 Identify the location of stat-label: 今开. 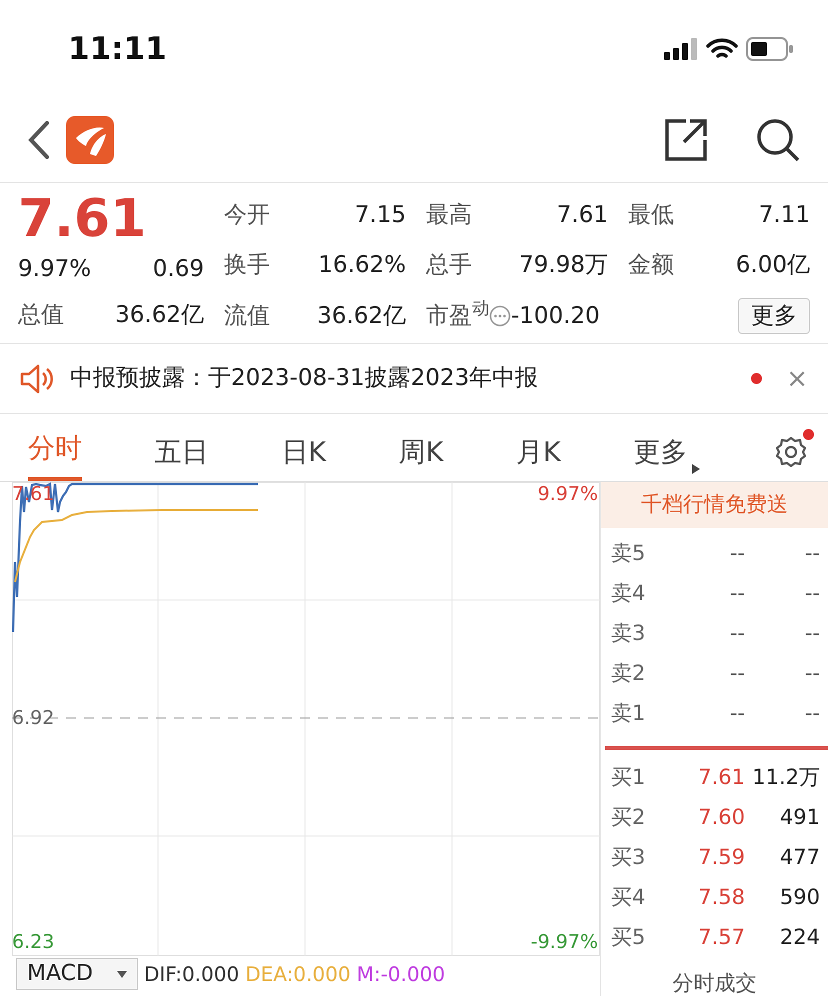
(247, 215).